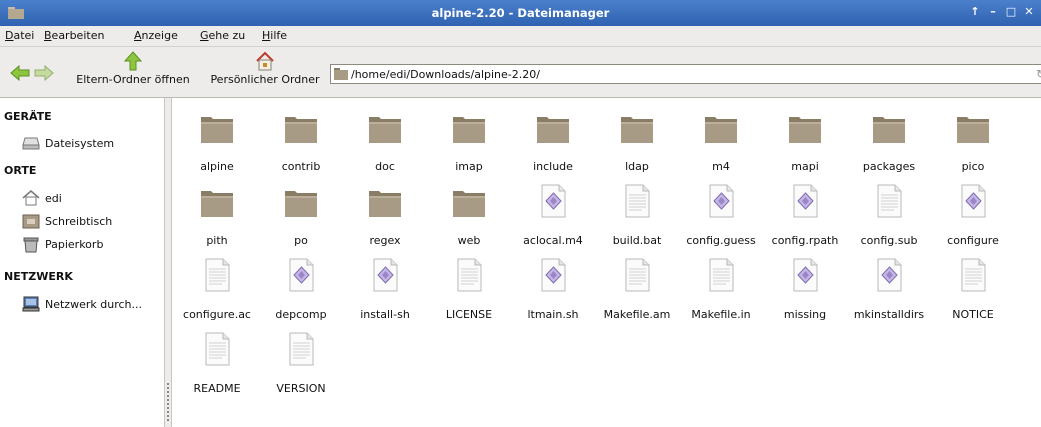 The width and height of the screenshot is (1041, 427). Describe the element at coordinates (975, 11) in the screenshot. I see `window-up-button: ↑` at that location.